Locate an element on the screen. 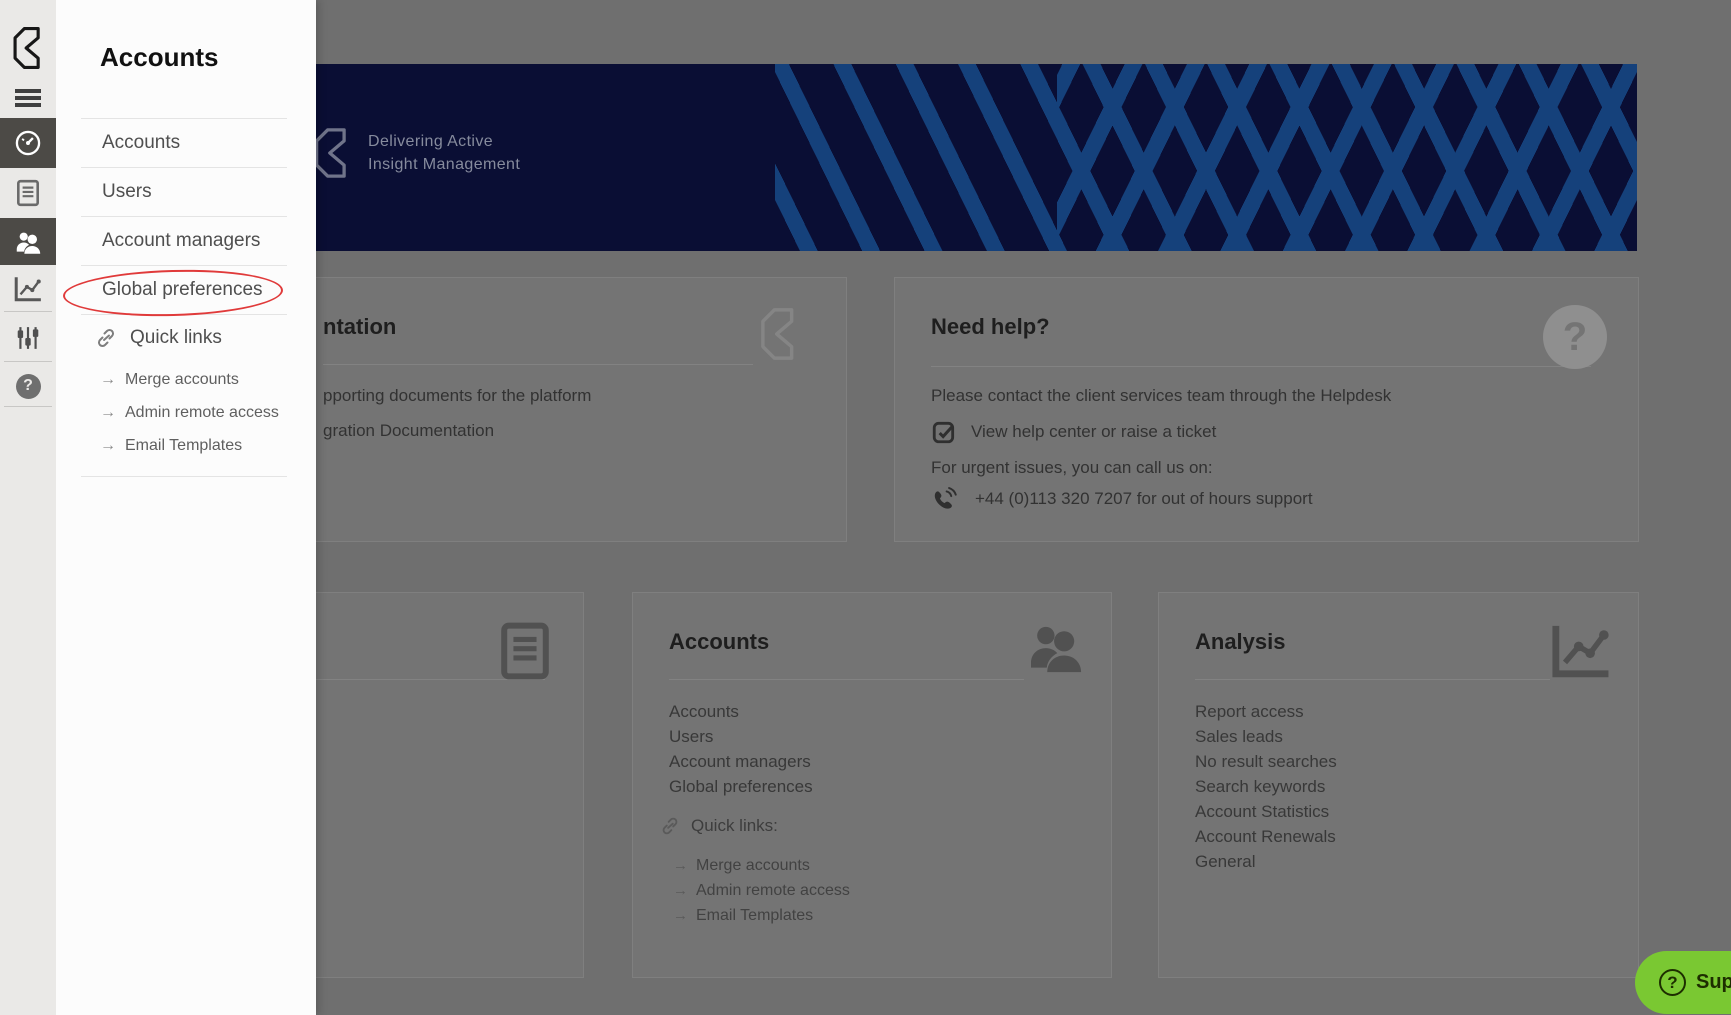 The image size is (1731, 1015). tagline-line1: Delivering Active is located at coordinates (431, 141).